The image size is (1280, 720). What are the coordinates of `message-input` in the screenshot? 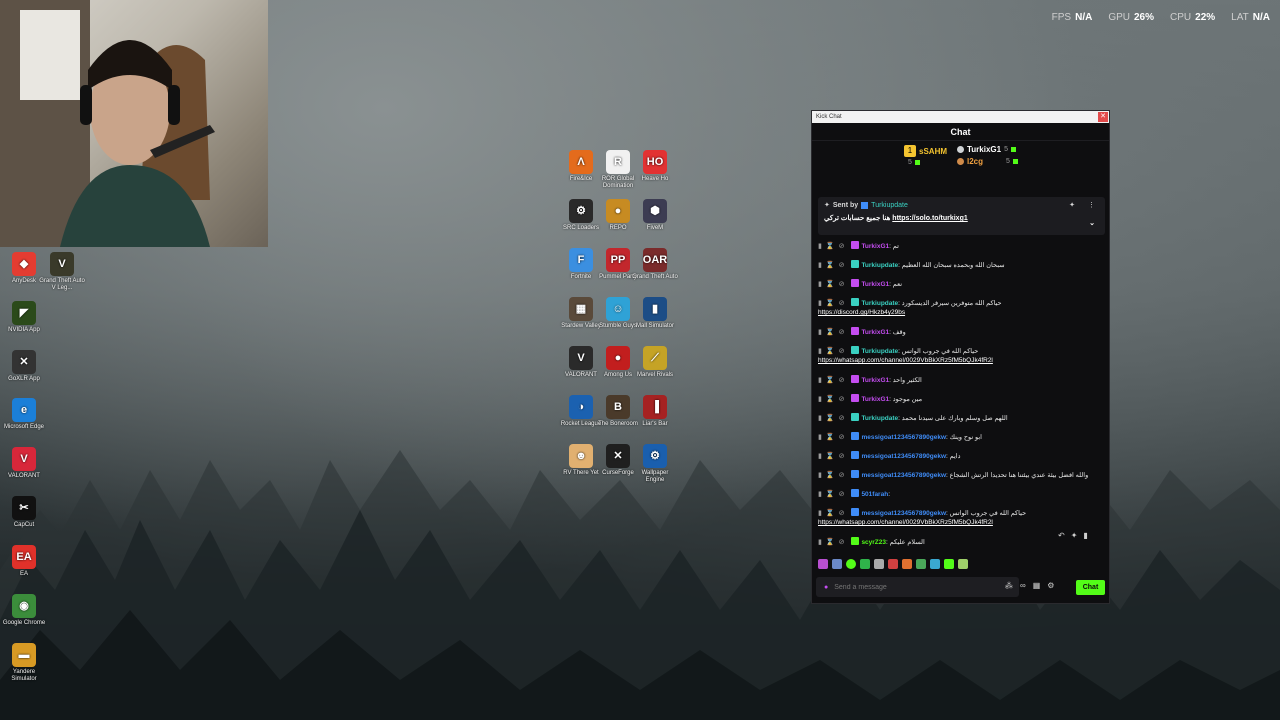 It's located at (916, 587).